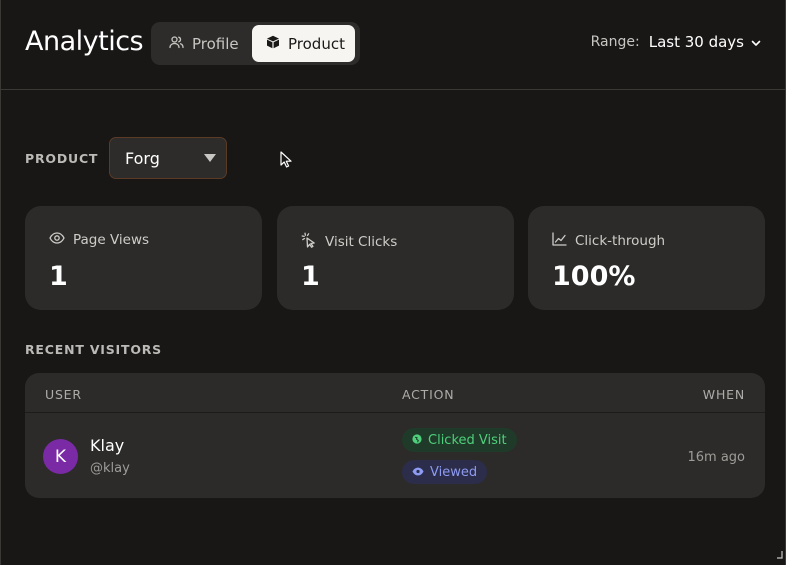 This screenshot has height=565, width=786. I want to click on users-icon, so click(176, 44).